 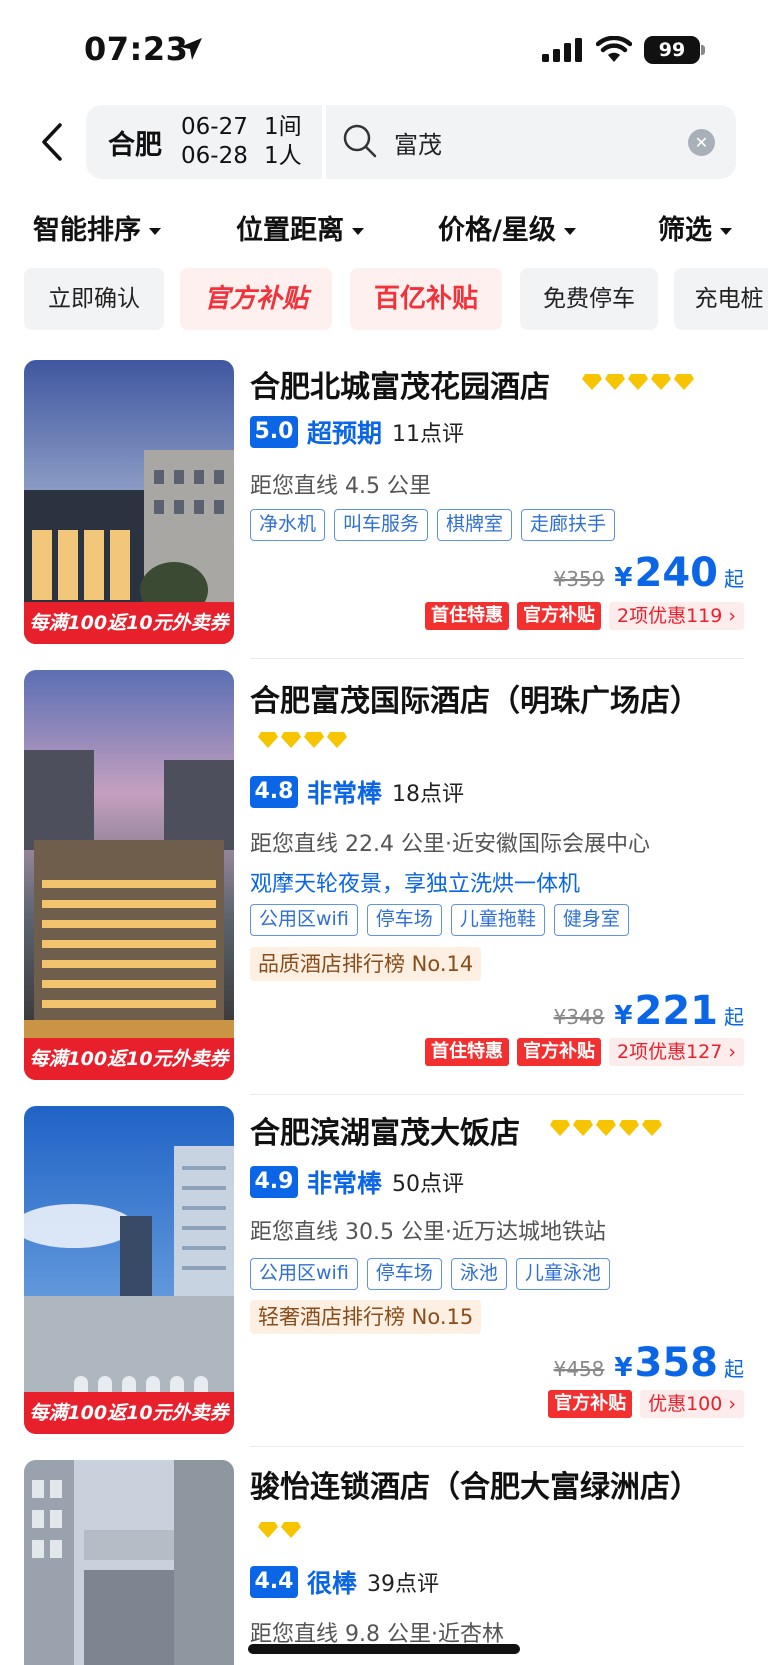 I want to click on amenity-tags: 公用区wifi 停车场 泳池 儿童泳池, so click(x=430, y=1274).